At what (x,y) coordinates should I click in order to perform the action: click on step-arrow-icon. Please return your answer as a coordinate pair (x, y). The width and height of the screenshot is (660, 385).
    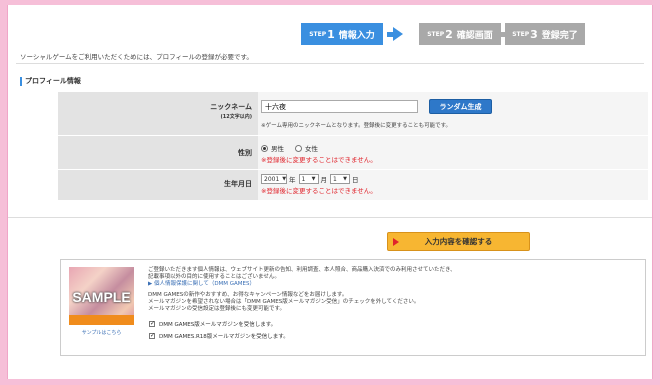
    Looking at the image, I should click on (398, 34).